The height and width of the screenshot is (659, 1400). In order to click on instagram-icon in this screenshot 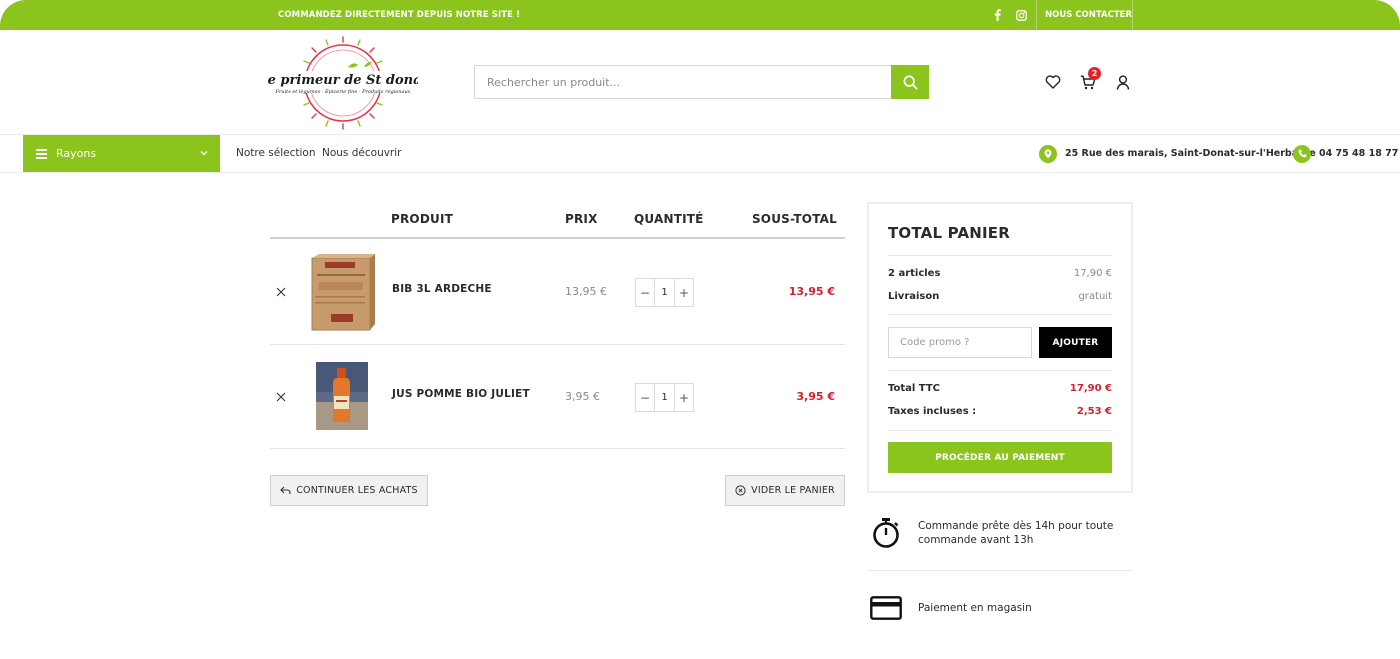, I will do `click(1021, 15)`.